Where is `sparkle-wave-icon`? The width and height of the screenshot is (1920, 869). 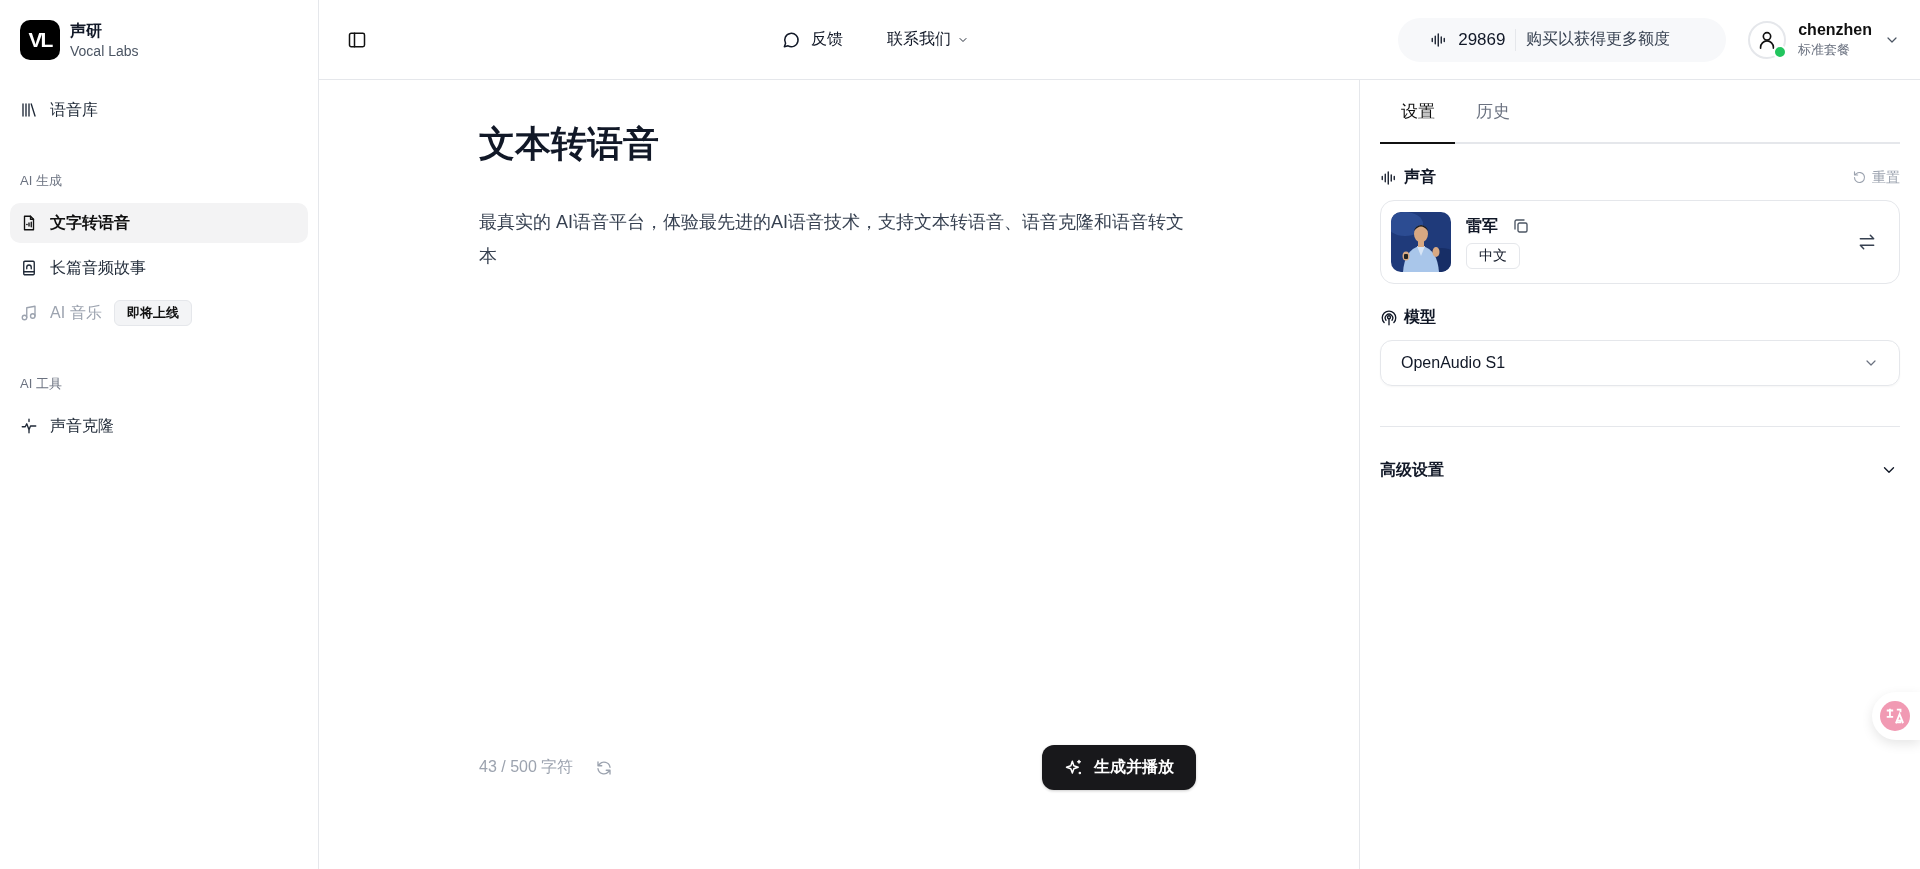 sparkle-wave-icon is located at coordinates (29, 426).